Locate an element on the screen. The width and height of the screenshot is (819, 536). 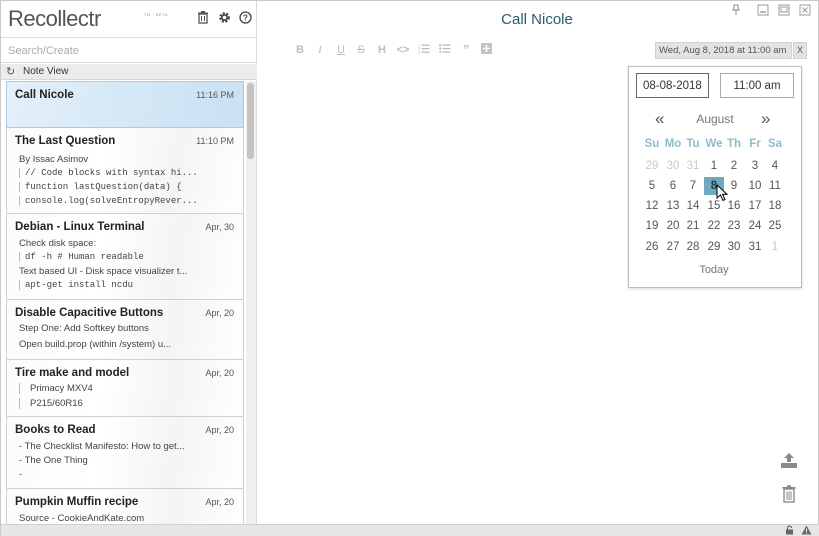
prev-month-button: « is located at coordinates (659, 119).